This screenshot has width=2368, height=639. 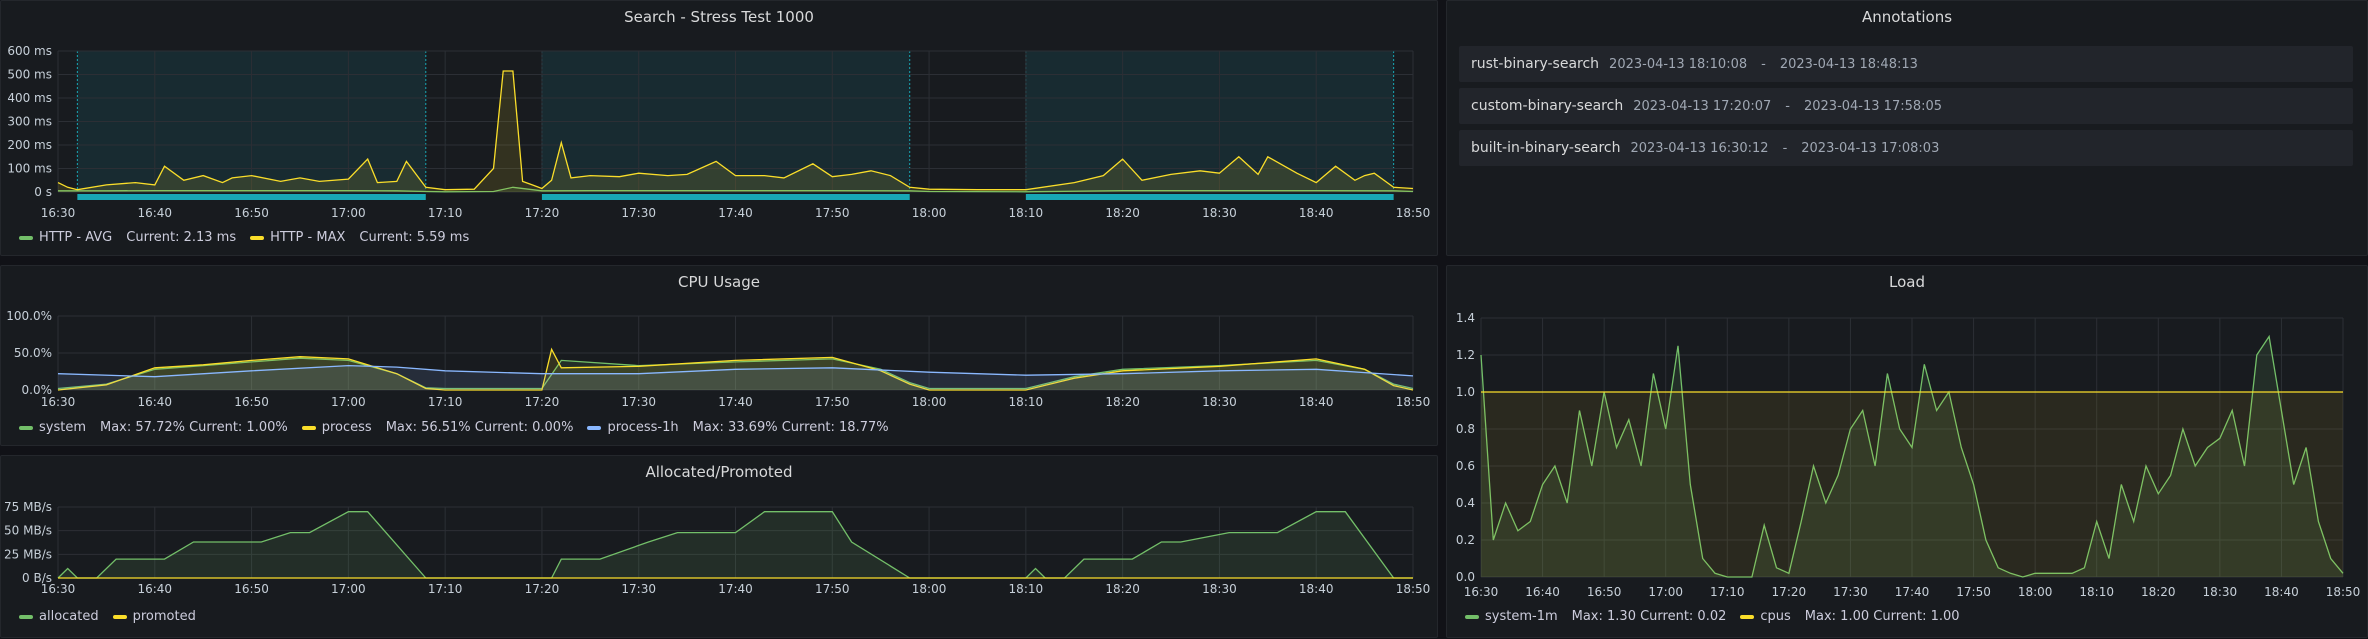 I want to click on legend-stat: Max: 1.00 Current: 1.00, so click(x=1882, y=616).